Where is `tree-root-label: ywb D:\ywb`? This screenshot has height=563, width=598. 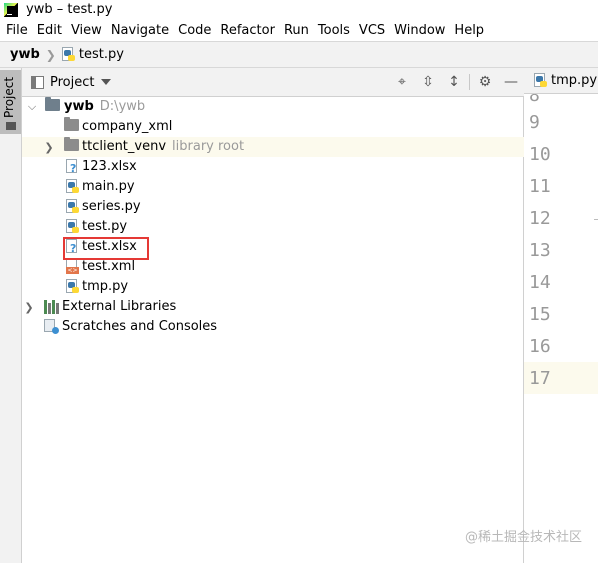 tree-root-label: ywb D:\ywb is located at coordinates (104, 106).